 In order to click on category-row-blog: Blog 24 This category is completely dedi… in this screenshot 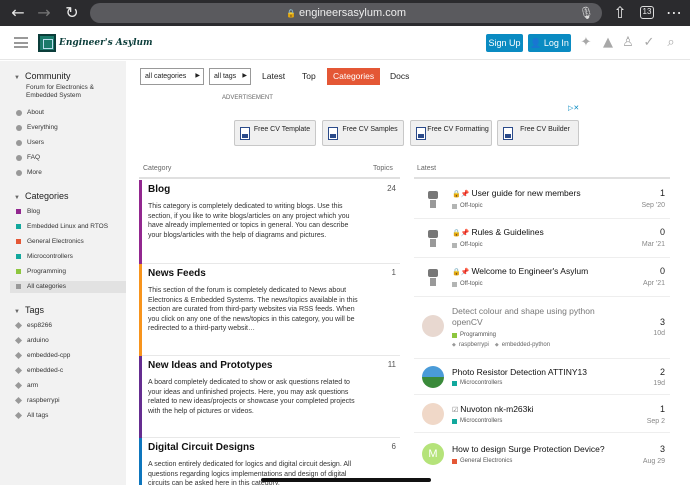, I will do `click(269, 222)`.